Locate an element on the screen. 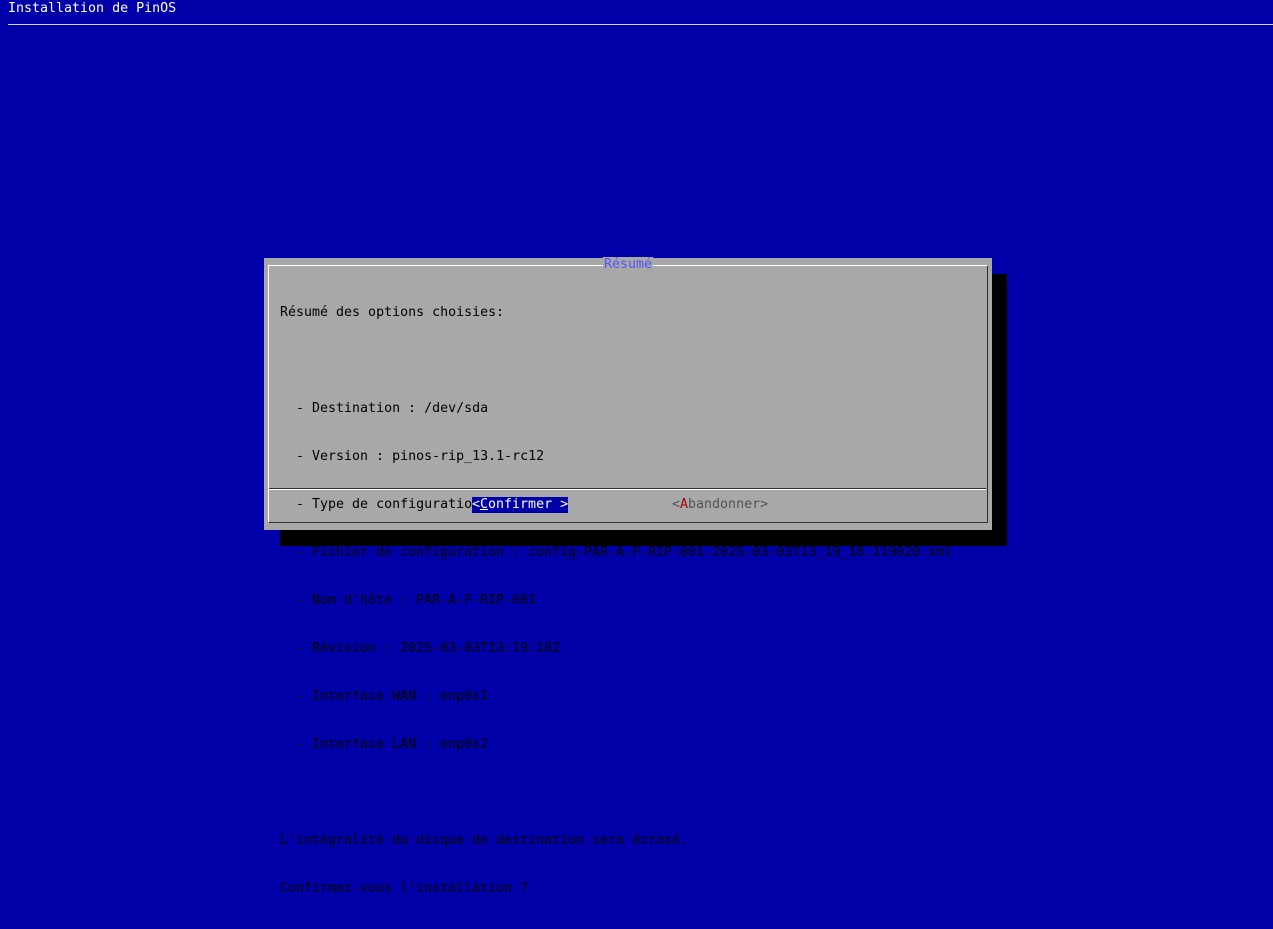 This screenshot has width=1273, height=929. abort-button-label: bandonner is located at coordinates (724, 504).